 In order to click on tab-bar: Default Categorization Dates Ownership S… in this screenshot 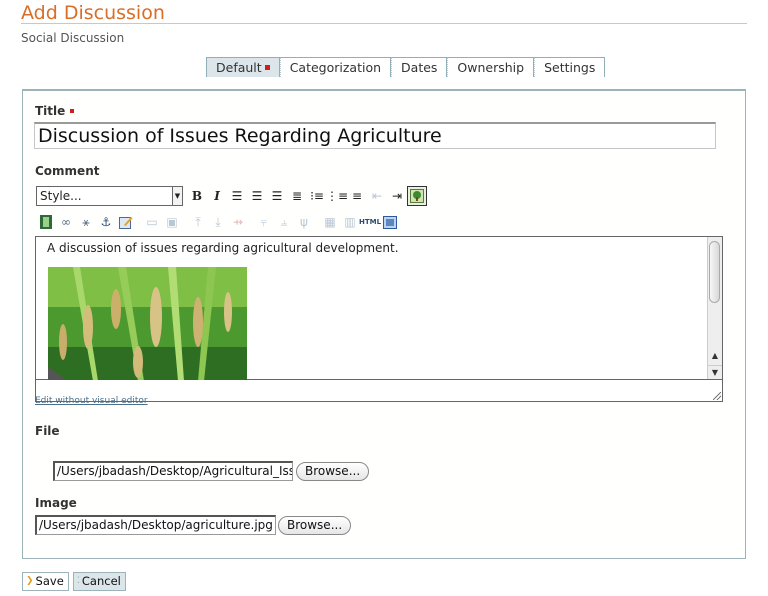, I will do `click(406, 67)`.